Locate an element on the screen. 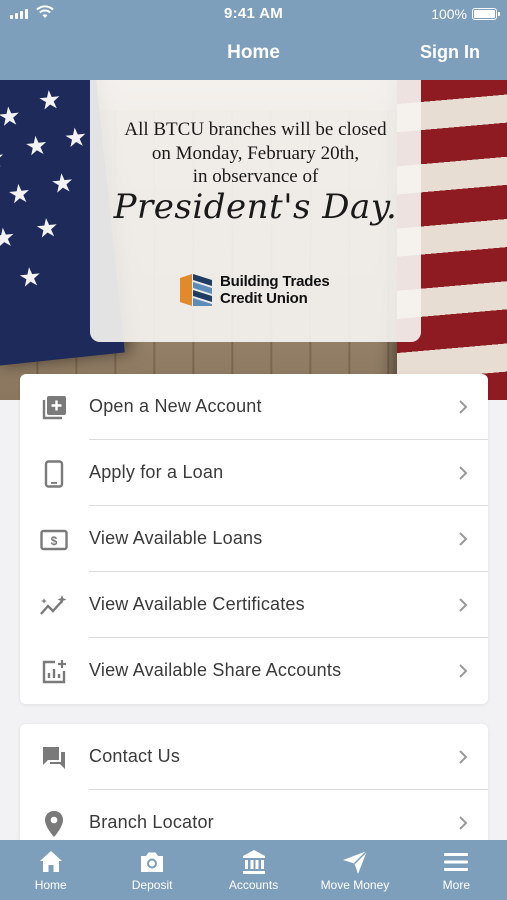  menu-item-share-accounts: View Available Share Accounts is located at coordinates (254, 671).